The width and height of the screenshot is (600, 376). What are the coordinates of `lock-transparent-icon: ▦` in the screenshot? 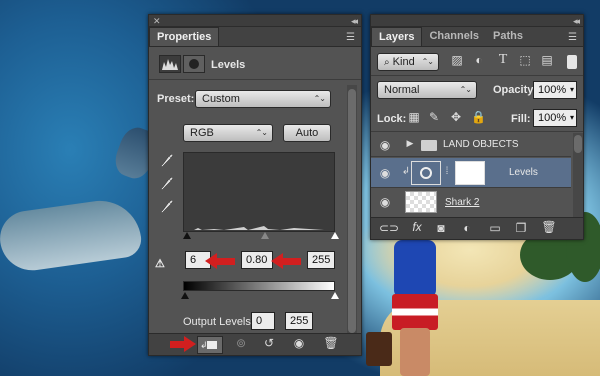 It's located at (414, 117).